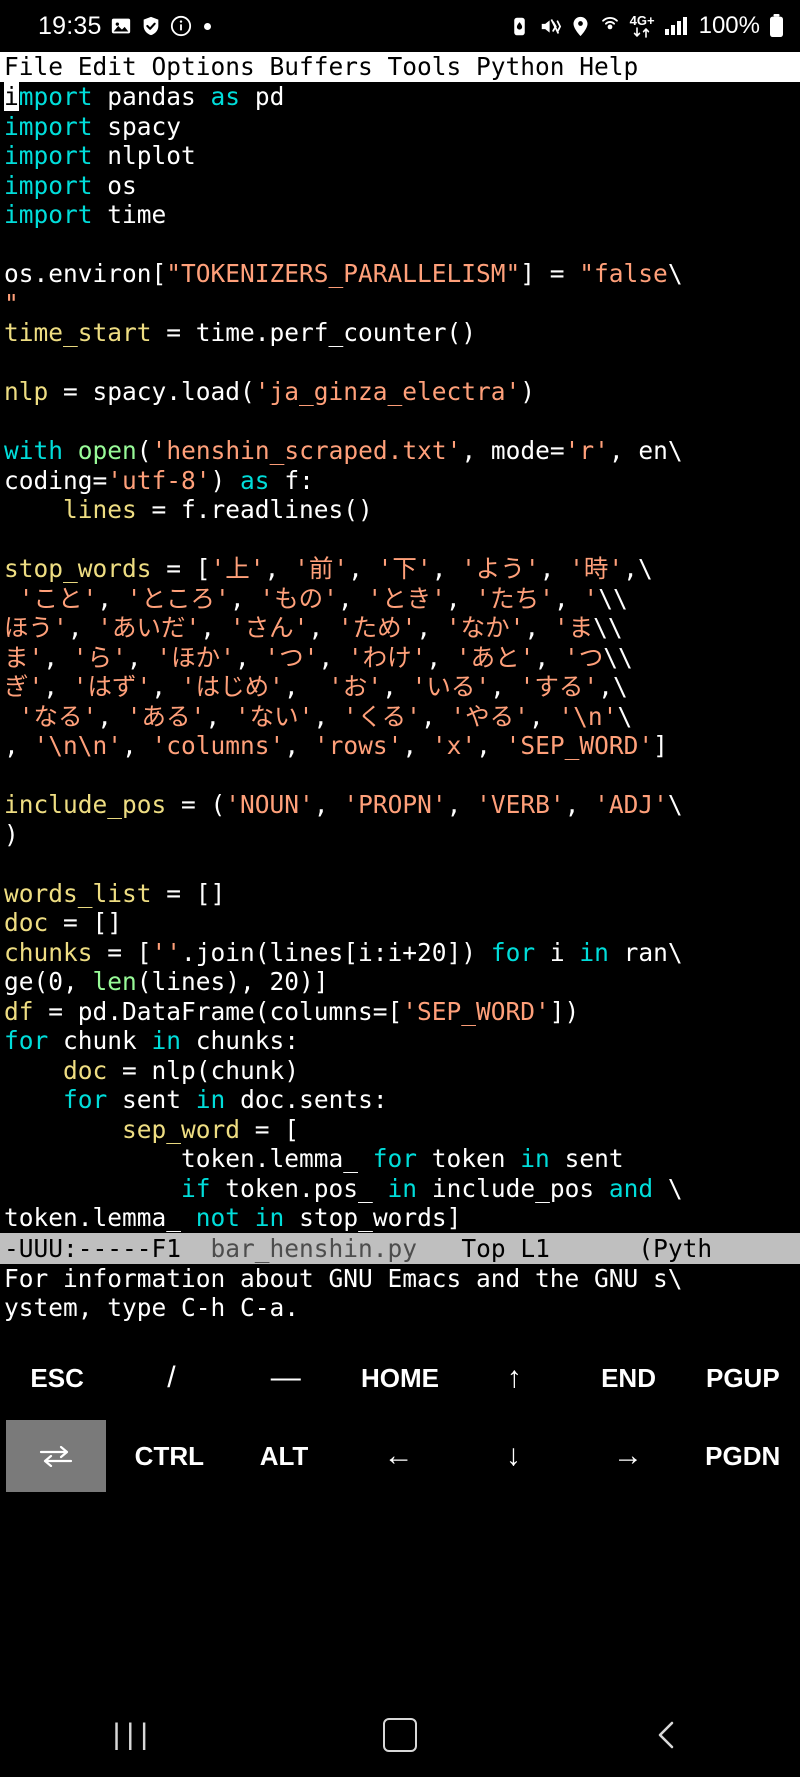 The width and height of the screenshot is (800, 1777). Describe the element at coordinates (400, 1041) in the screenshot. I see `code-line: for chunk in chunks:` at that location.